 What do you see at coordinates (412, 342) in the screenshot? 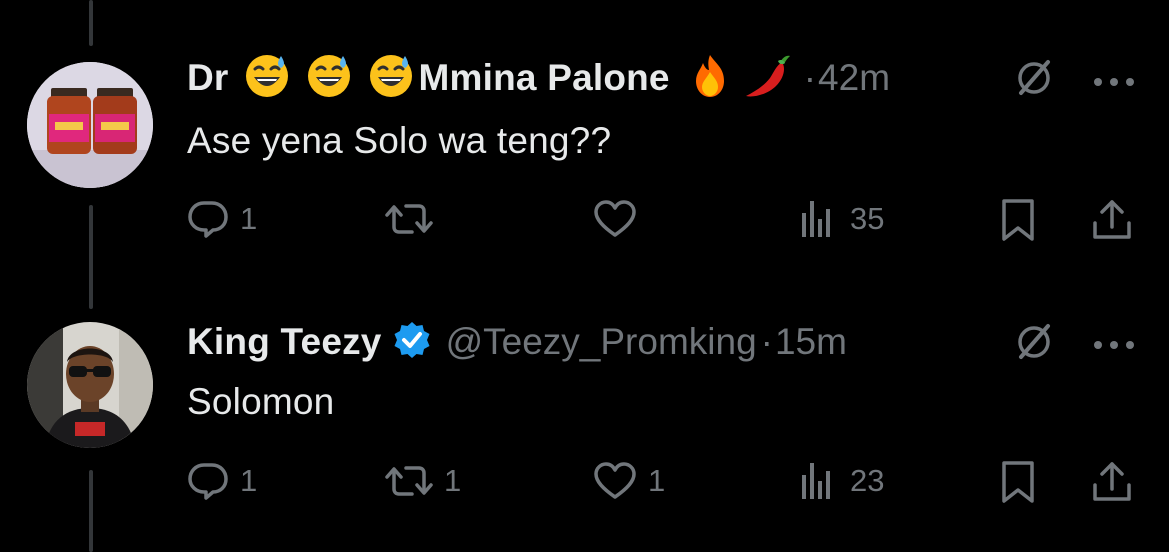
I see `verified-badge-icon` at bounding box center [412, 342].